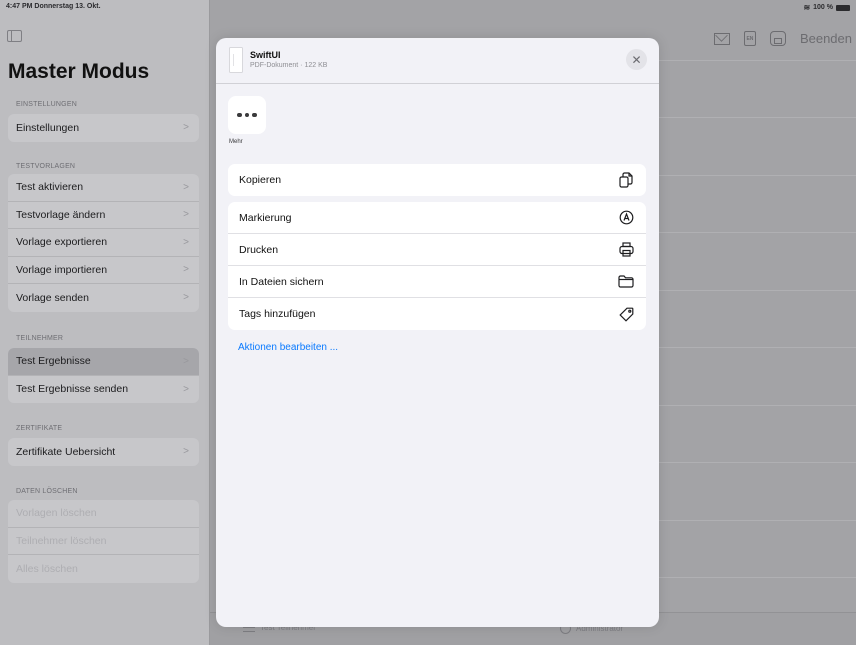  I want to click on sidebar-item-label: Zertifikate Uebersicht, so click(66, 451).